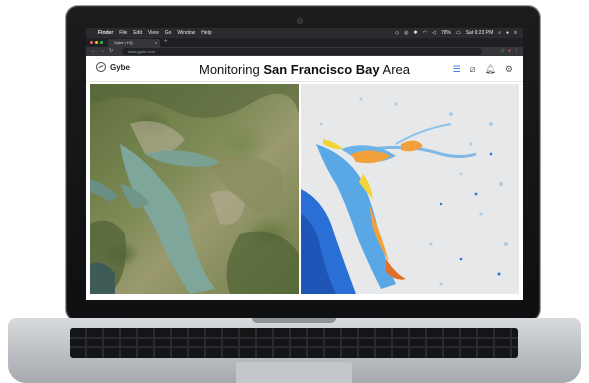 This screenshot has height=383, width=589. What do you see at coordinates (137, 33) in the screenshot?
I see `menu-edit: Edit` at bounding box center [137, 33].